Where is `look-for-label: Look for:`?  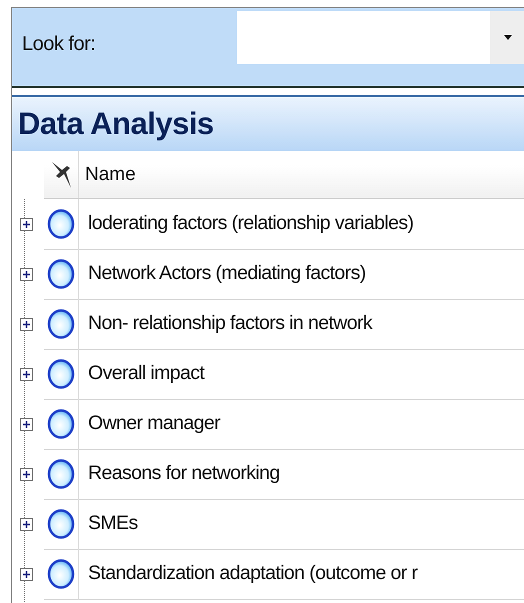 look-for-label: Look for: is located at coordinates (59, 44).